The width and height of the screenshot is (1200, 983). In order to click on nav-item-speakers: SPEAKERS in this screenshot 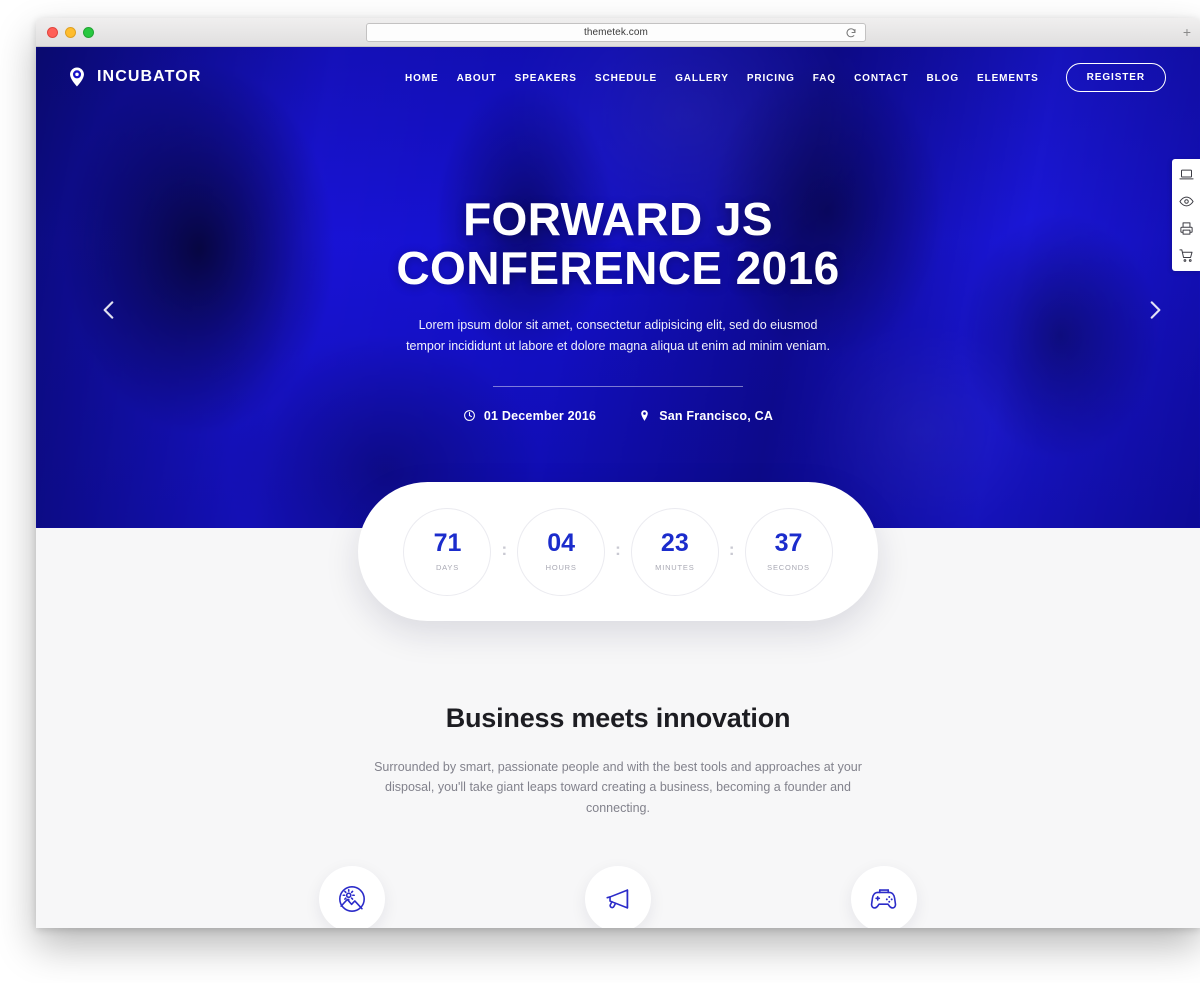, I will do `click(546, 77)`.